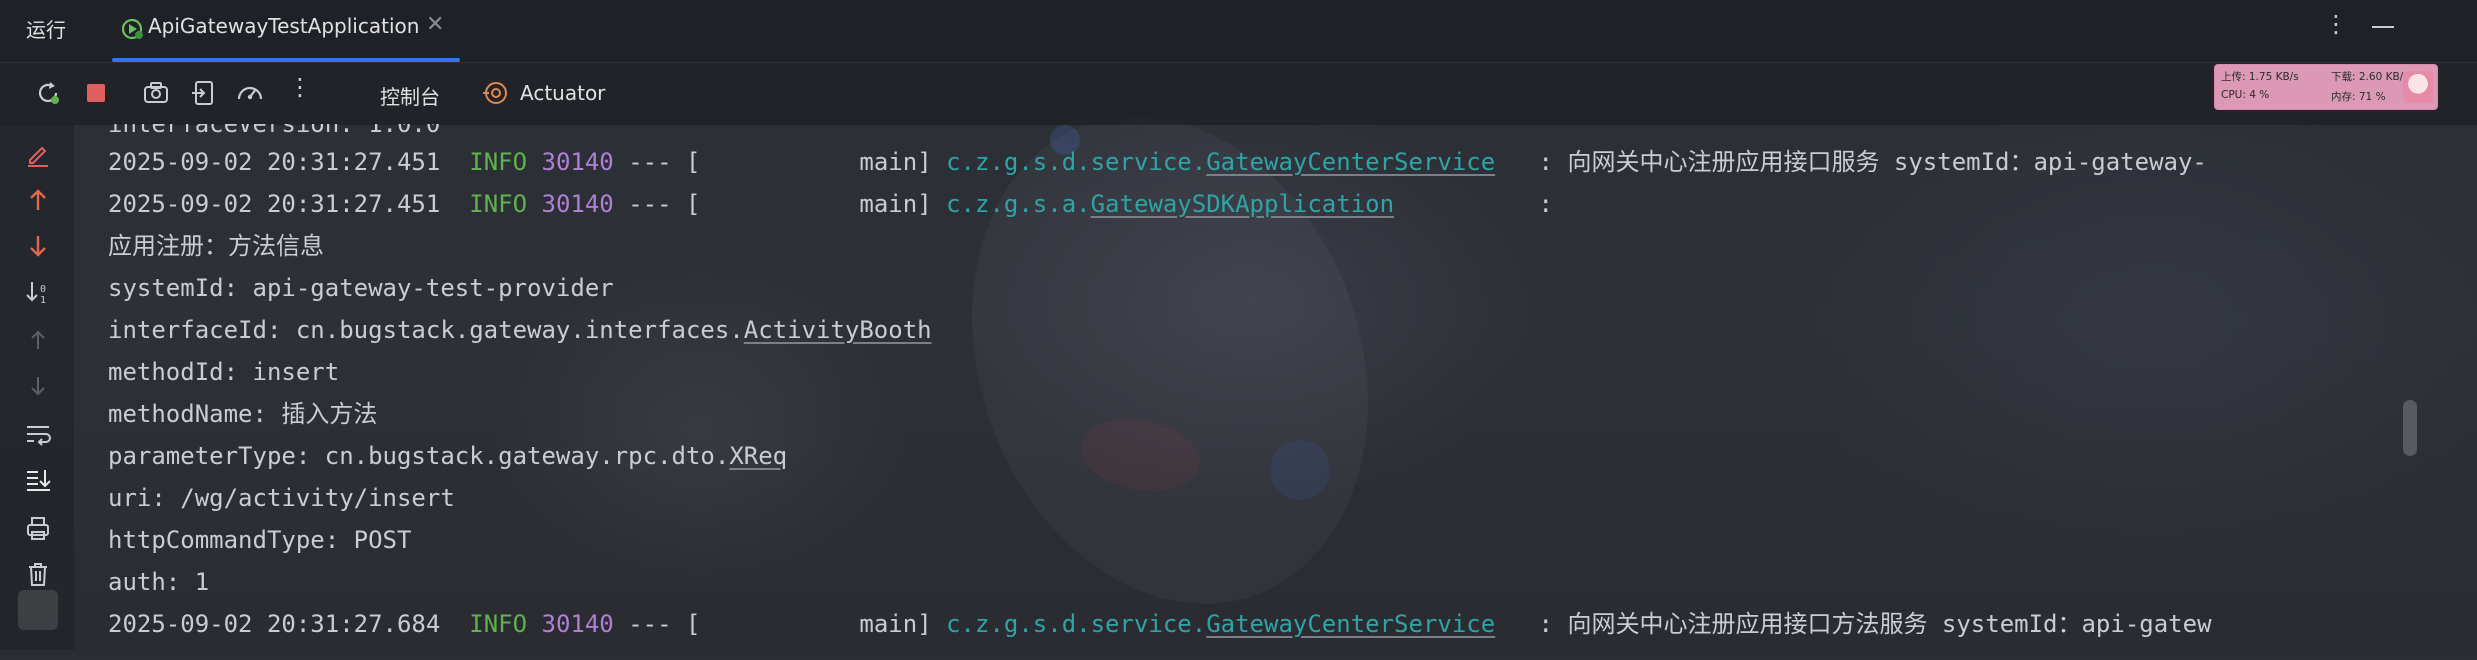 This screenshot has height=660, width=2477. I want to click on download-speed: 下载: 2.60 KB/s, so click(2370, 77).